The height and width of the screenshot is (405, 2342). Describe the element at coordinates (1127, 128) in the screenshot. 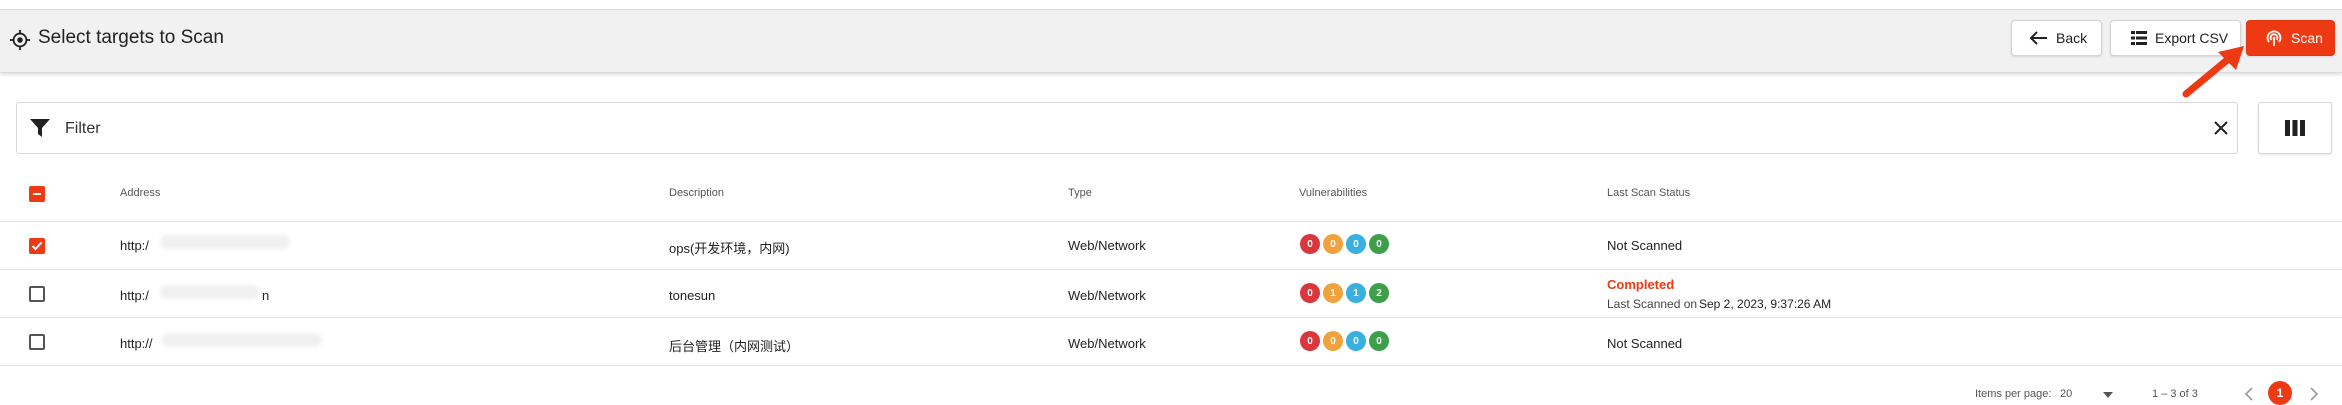

I see `filter-input: Filter` at that location.